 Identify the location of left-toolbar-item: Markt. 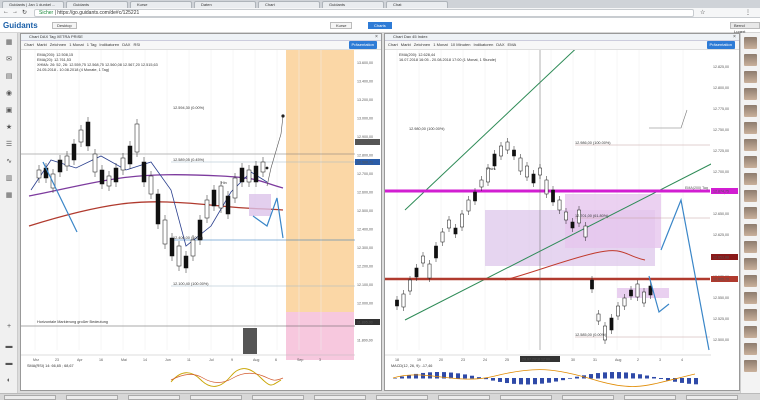
(42, 45).